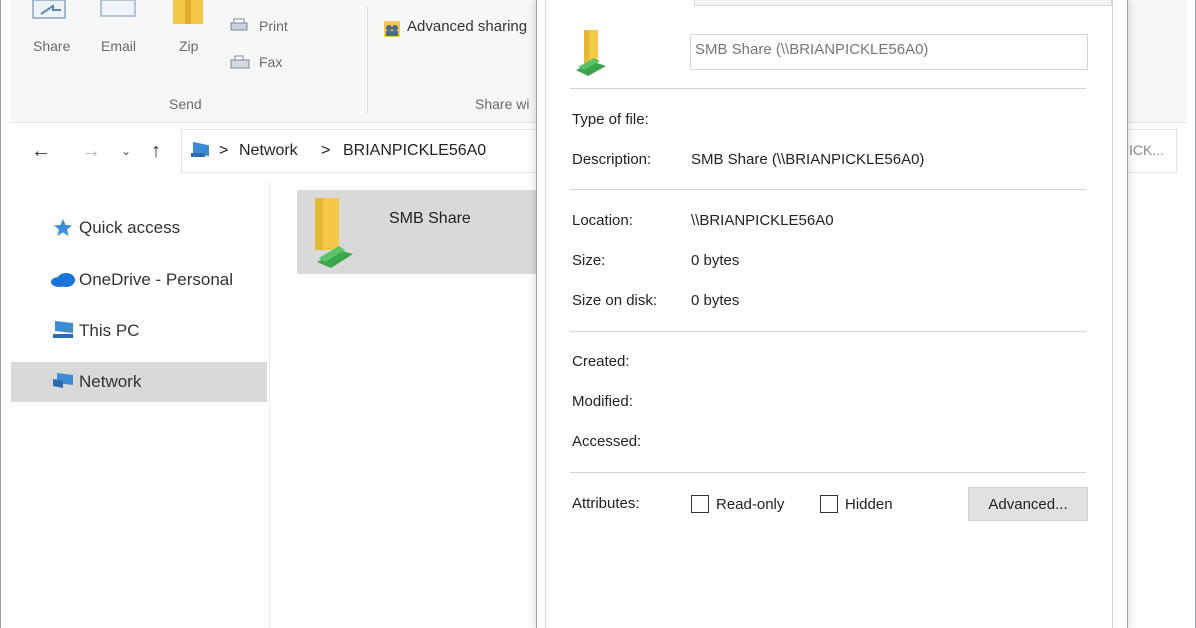  I want to click on created-label: Created:, so click(601, 361).